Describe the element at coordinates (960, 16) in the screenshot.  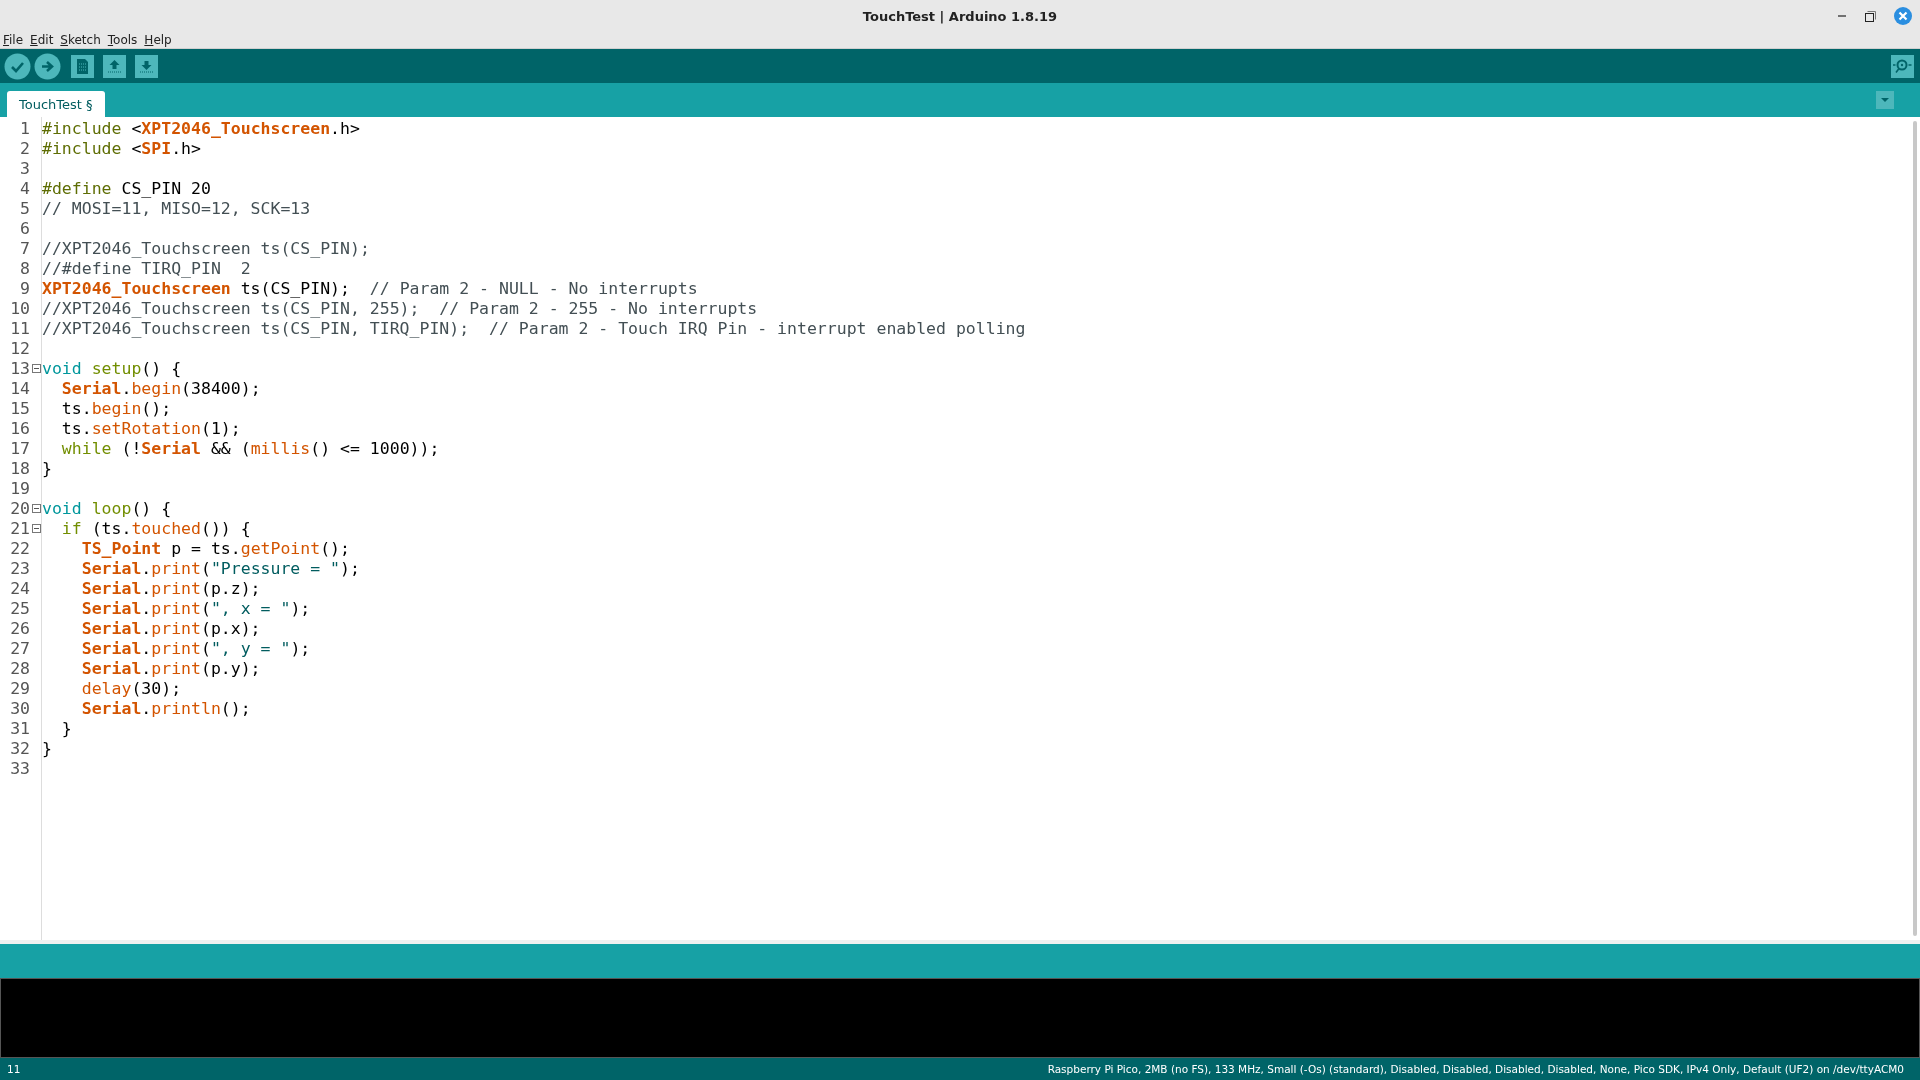
I see `window-title: TouchTest | Arduino 1.8.19` at that location.